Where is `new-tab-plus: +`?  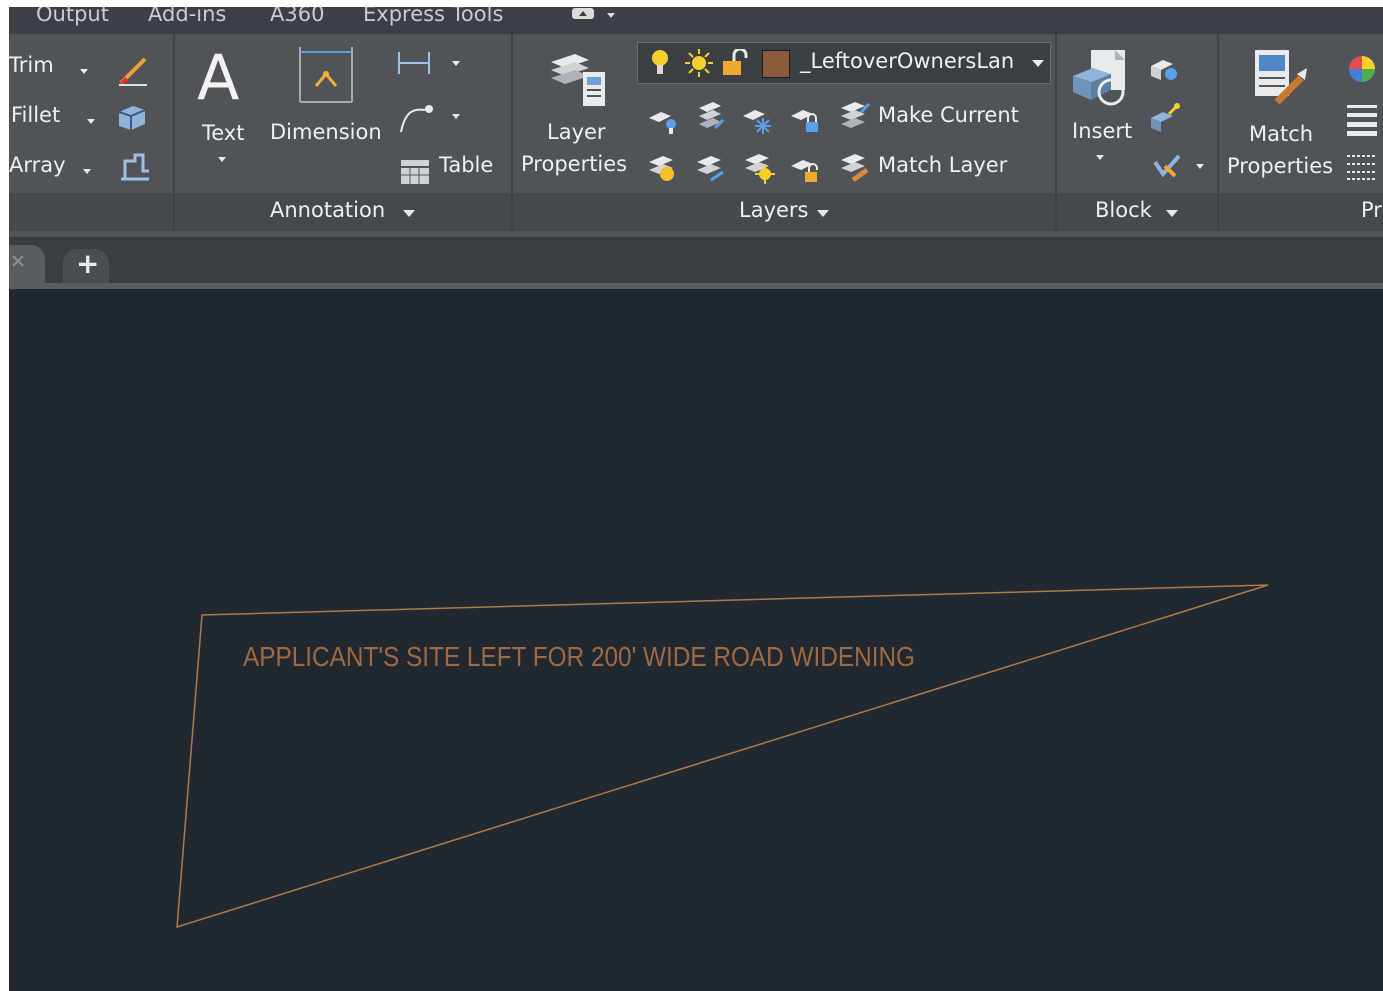
new-tab-plus: + is located at coordinates (88, 263).